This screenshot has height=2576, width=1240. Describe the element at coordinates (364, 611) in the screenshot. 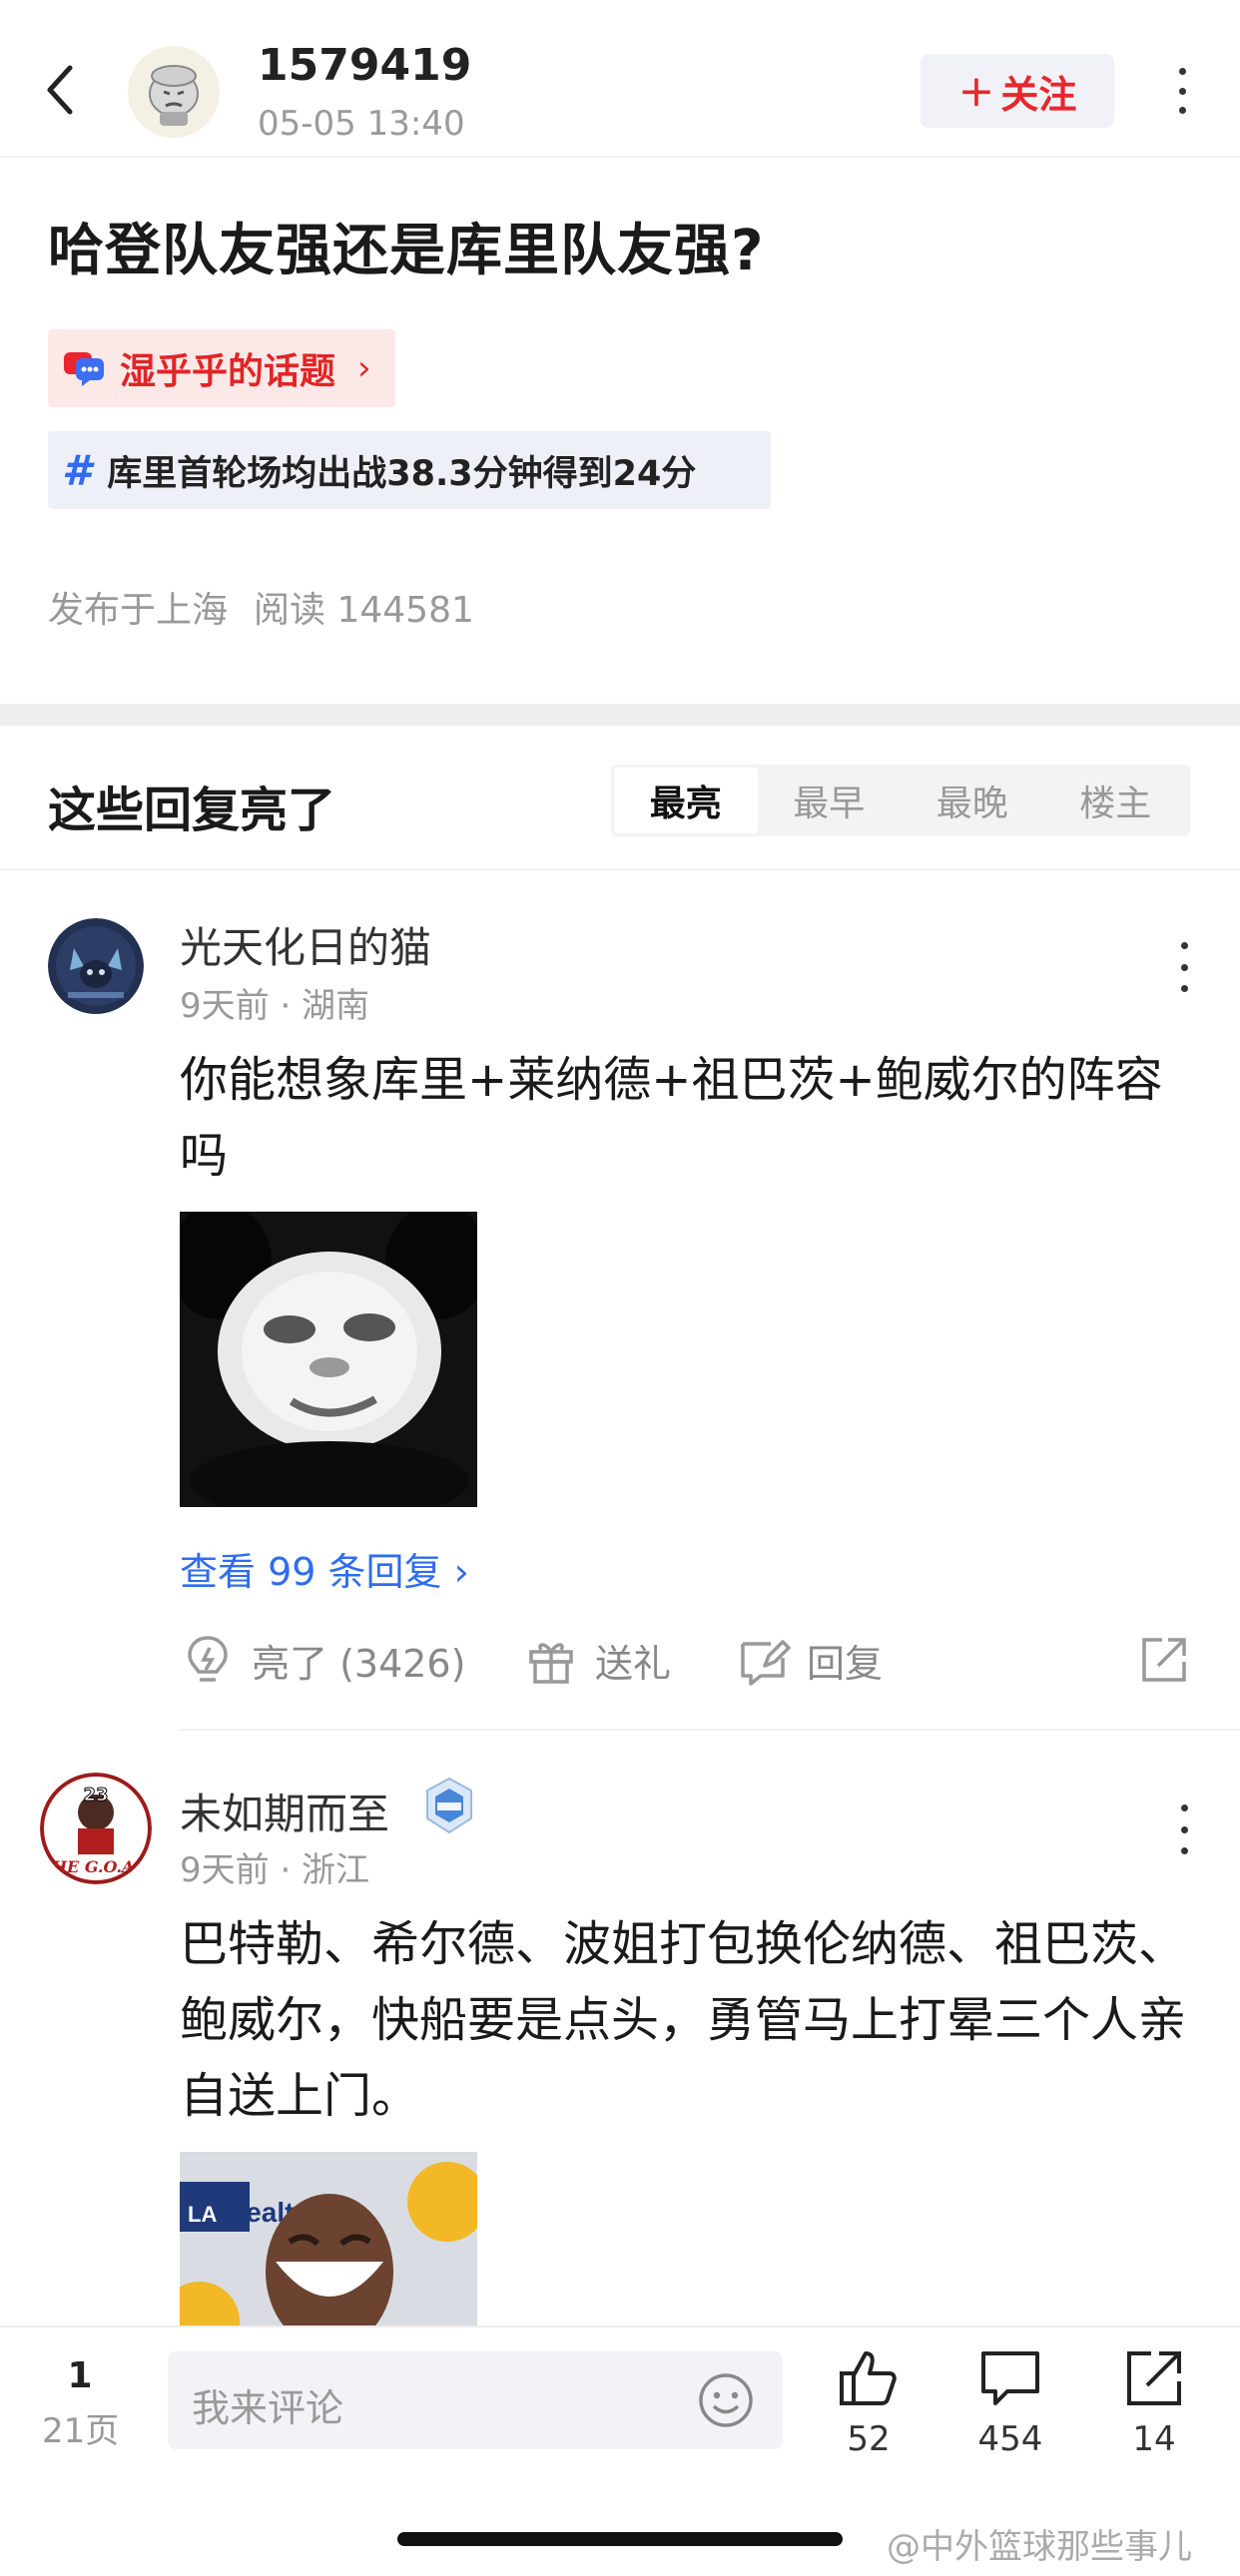

I see `read-count: 阅读 144581` at that location.